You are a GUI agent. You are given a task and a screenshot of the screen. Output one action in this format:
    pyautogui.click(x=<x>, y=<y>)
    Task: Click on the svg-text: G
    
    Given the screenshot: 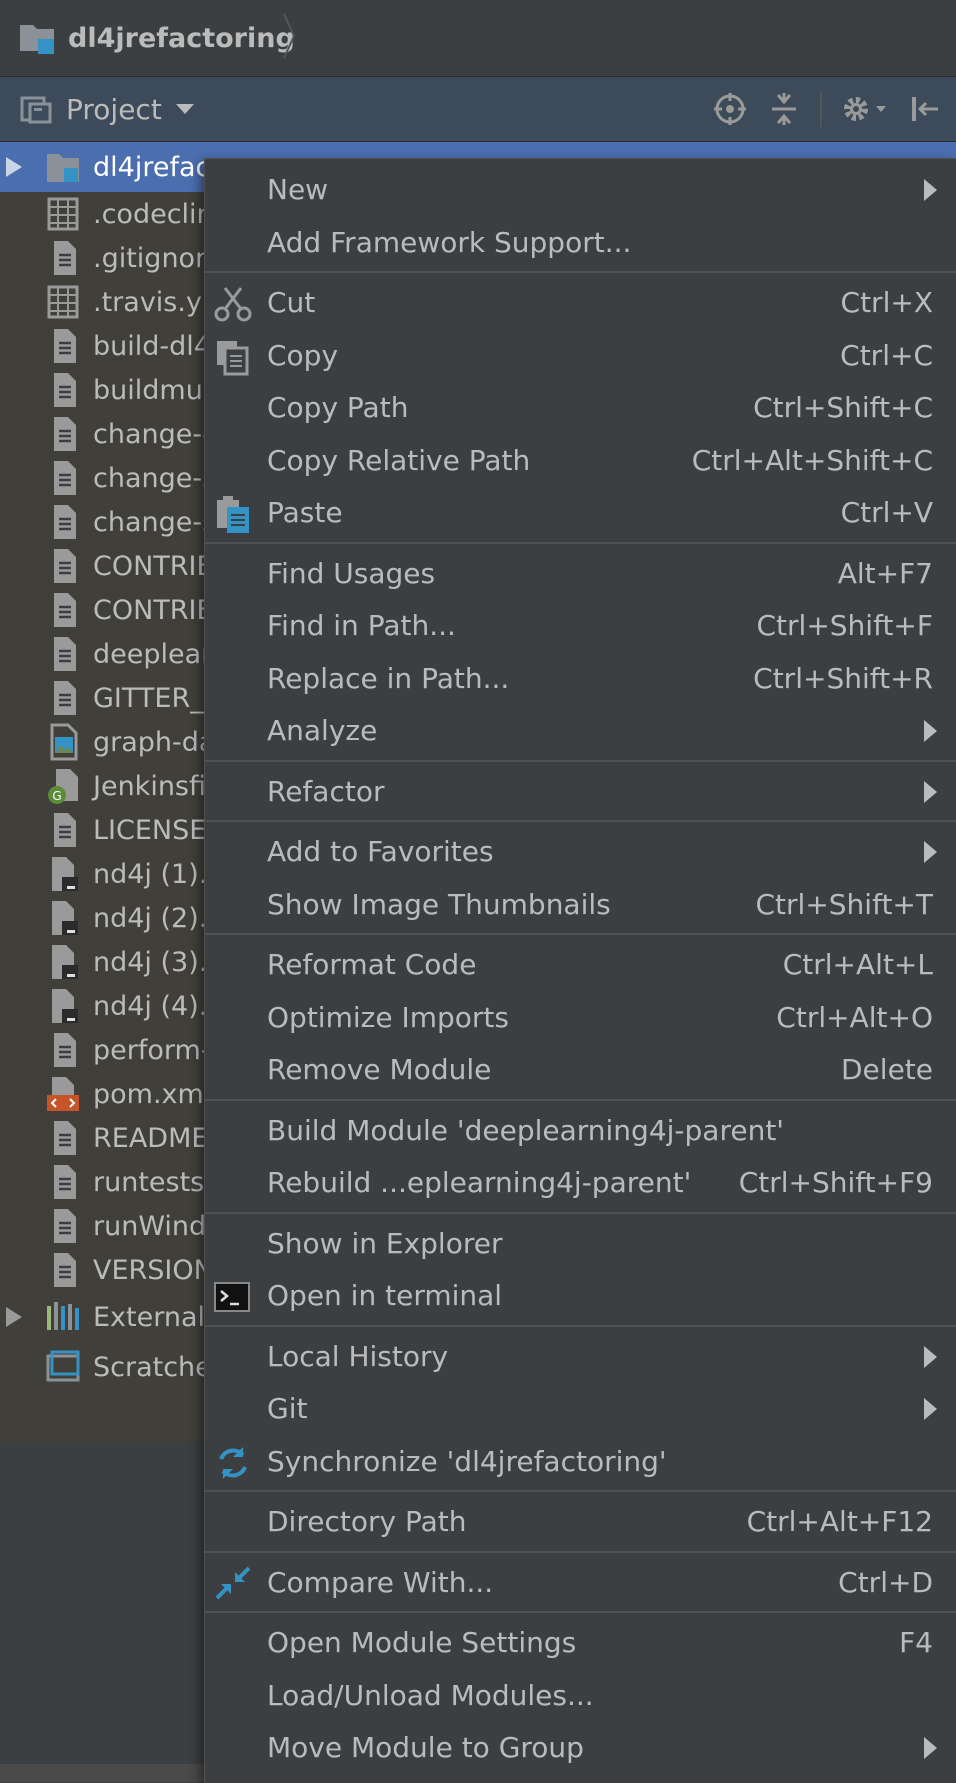 What is the action you would take?
    pyautogui.click(x=56, y=796)
    